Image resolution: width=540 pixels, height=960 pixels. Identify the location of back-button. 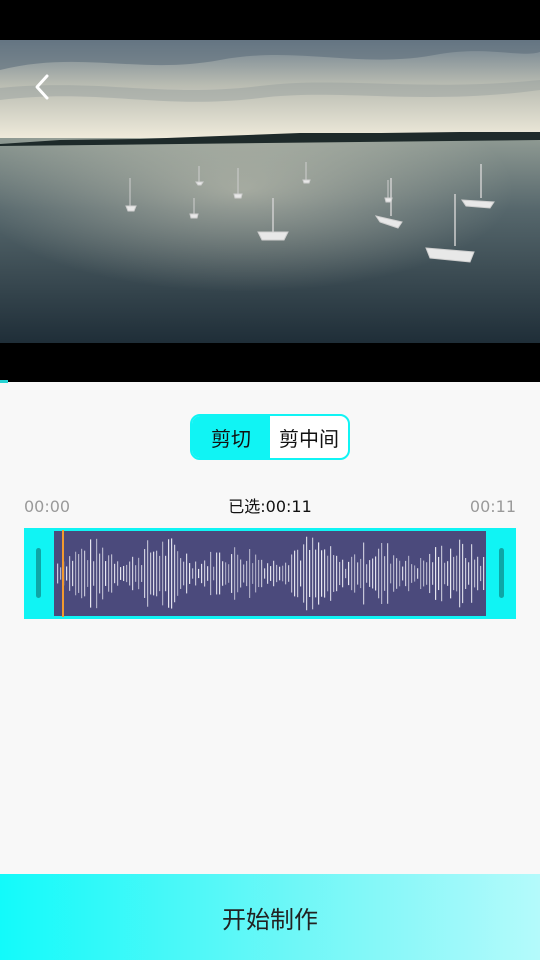
(43, 87).